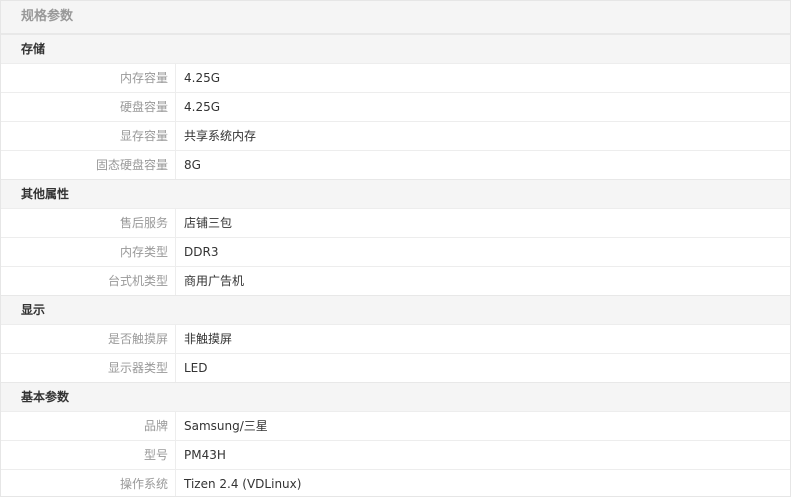 The image size is (791, 497). I want to click on spec-row: 是否触摸屏 非触摸屏, so click(395, 338).